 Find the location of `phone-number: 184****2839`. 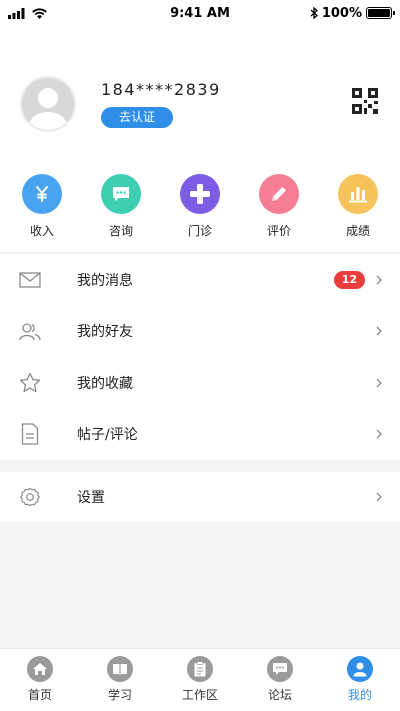

phone-number: 184****2839 is located at coordinates (161, 89).